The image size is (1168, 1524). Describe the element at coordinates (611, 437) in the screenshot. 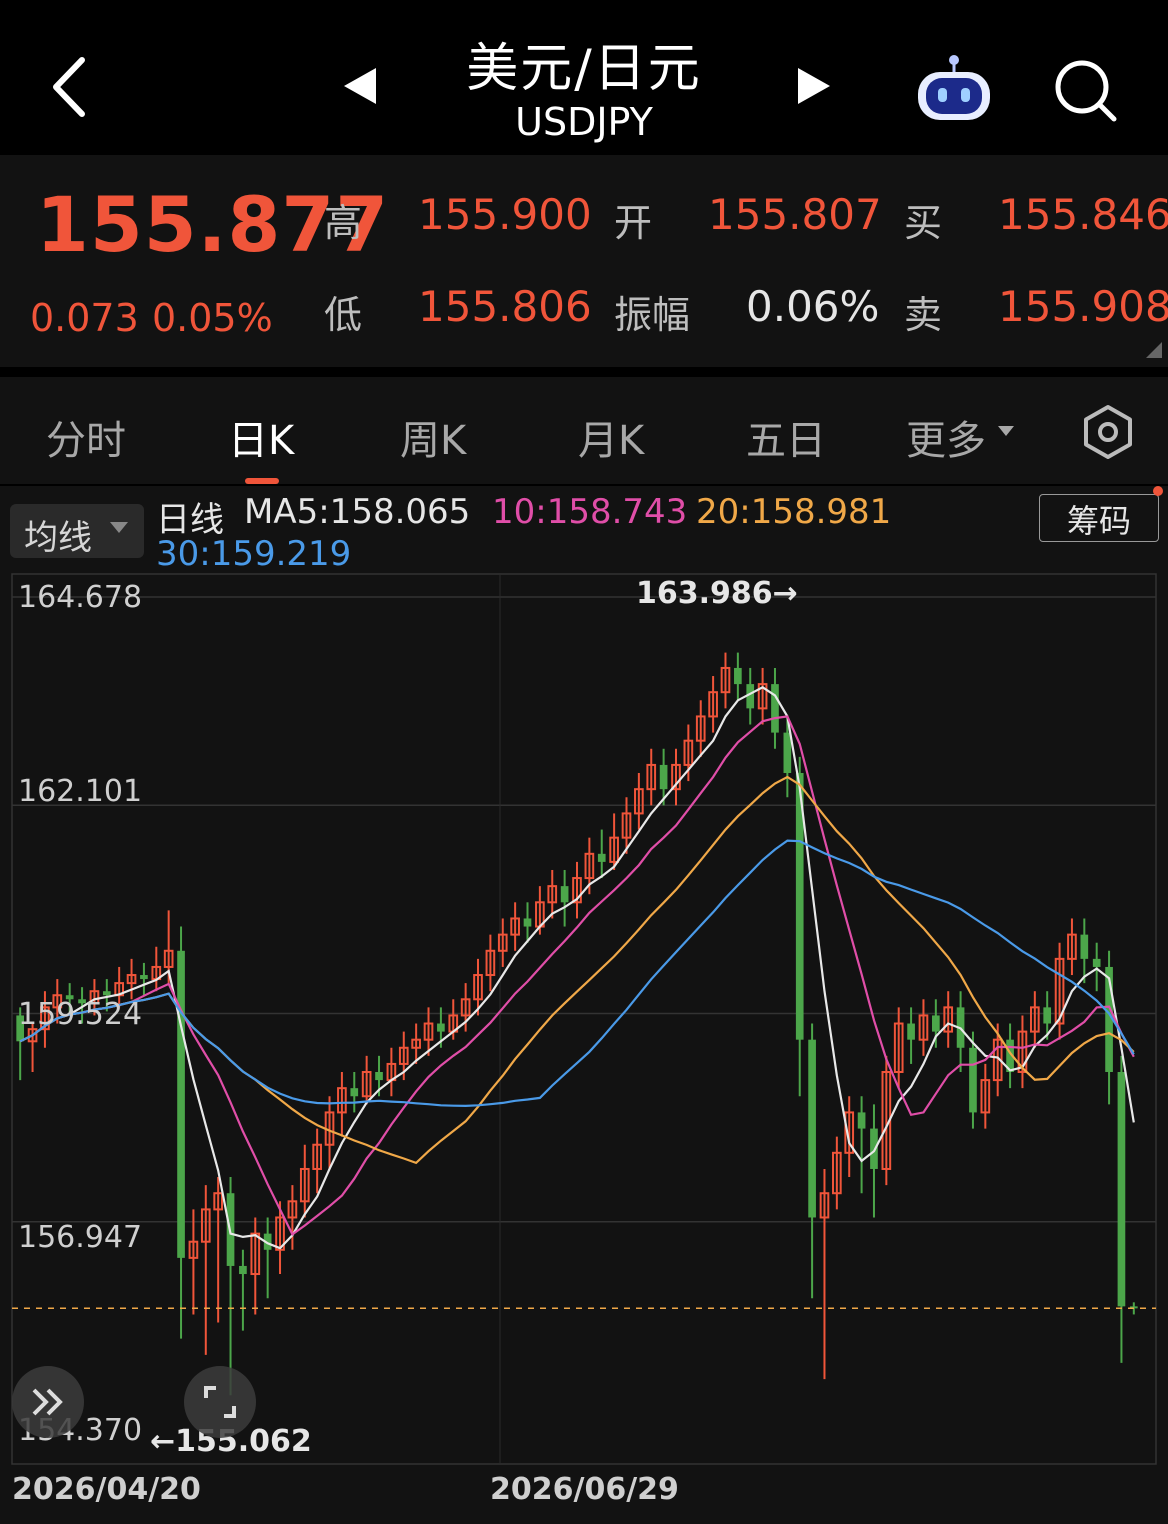

I see `tab-monthly-k: 月K` at that location.